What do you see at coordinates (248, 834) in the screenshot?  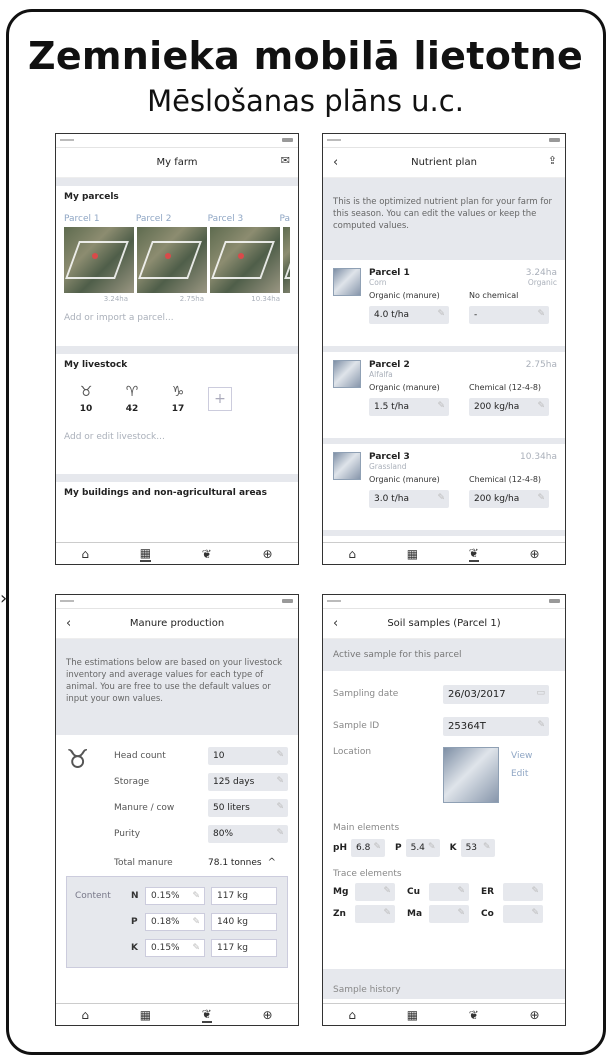 I see `row-value-field: 80% ✎` at bounding box center [248, 834].